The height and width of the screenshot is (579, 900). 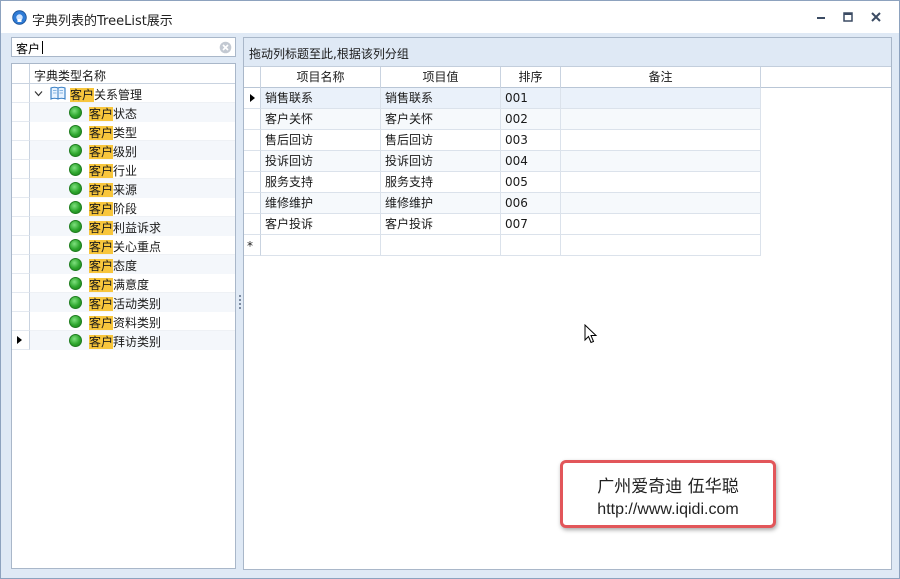 I want to click on cell-order: 004, so click(x=531, y=161).